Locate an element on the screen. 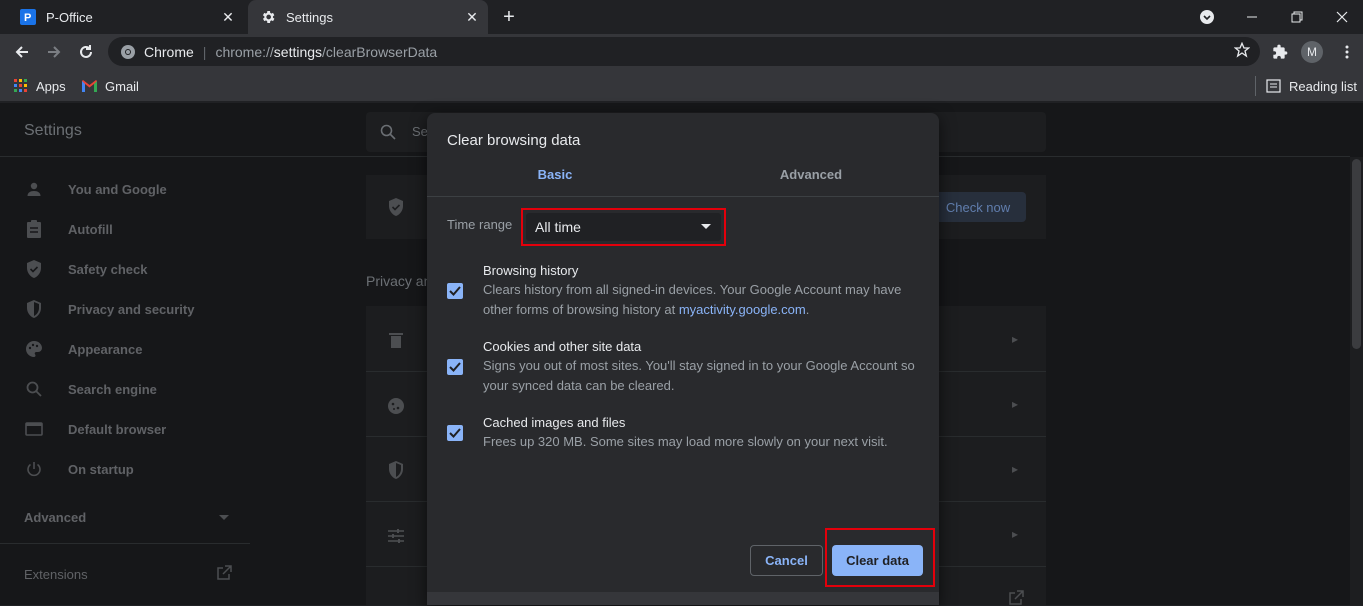 The image size is (1363, 606). reload-button is located at coordinates (86, 52).